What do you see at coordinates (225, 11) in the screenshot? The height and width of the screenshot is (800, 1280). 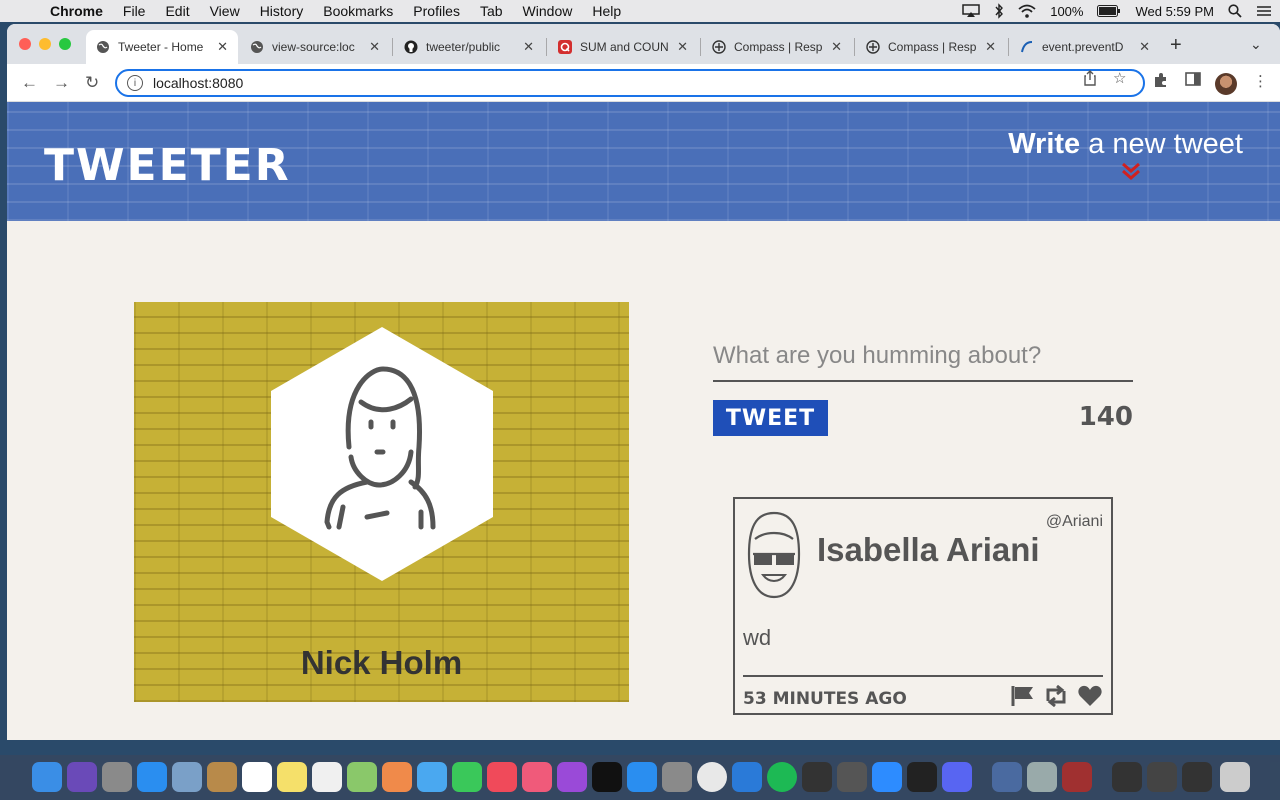 I see `menu-view: View` at bounding box center [225, 11].